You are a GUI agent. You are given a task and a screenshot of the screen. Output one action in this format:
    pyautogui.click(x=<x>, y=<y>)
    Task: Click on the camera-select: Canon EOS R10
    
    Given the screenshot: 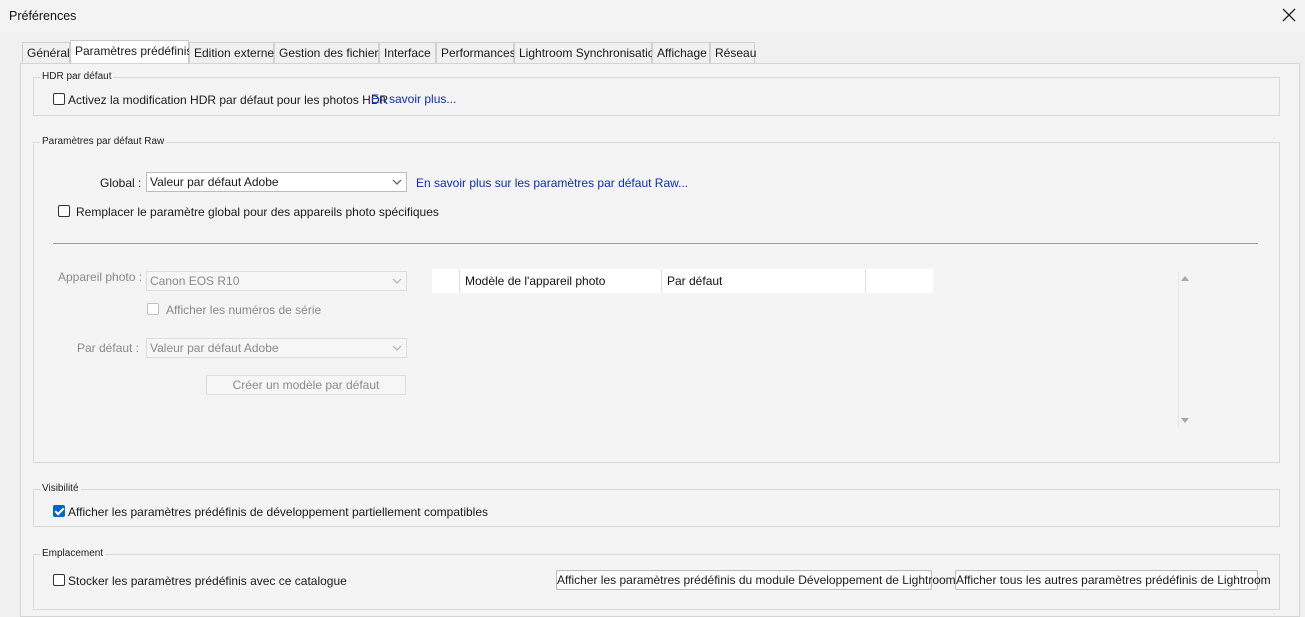 What is the action you would take?
    pyautogui.click(x=276, y=281)
    